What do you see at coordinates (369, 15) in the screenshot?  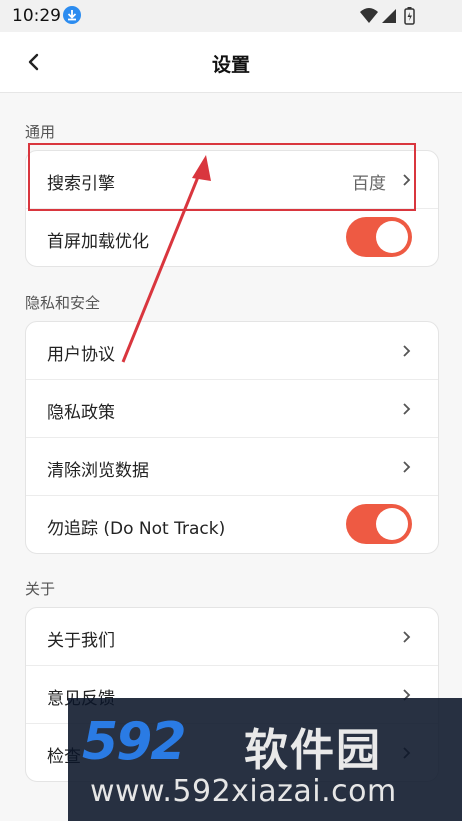 I see `wifi-icon` at bounding box center [369, 15].